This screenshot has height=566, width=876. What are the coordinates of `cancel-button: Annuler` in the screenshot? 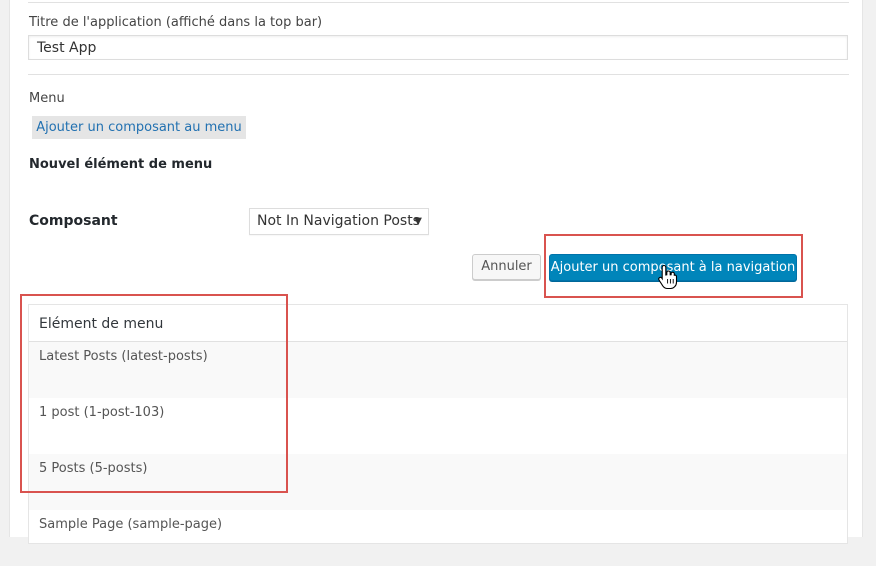 It's located at (506, 267).